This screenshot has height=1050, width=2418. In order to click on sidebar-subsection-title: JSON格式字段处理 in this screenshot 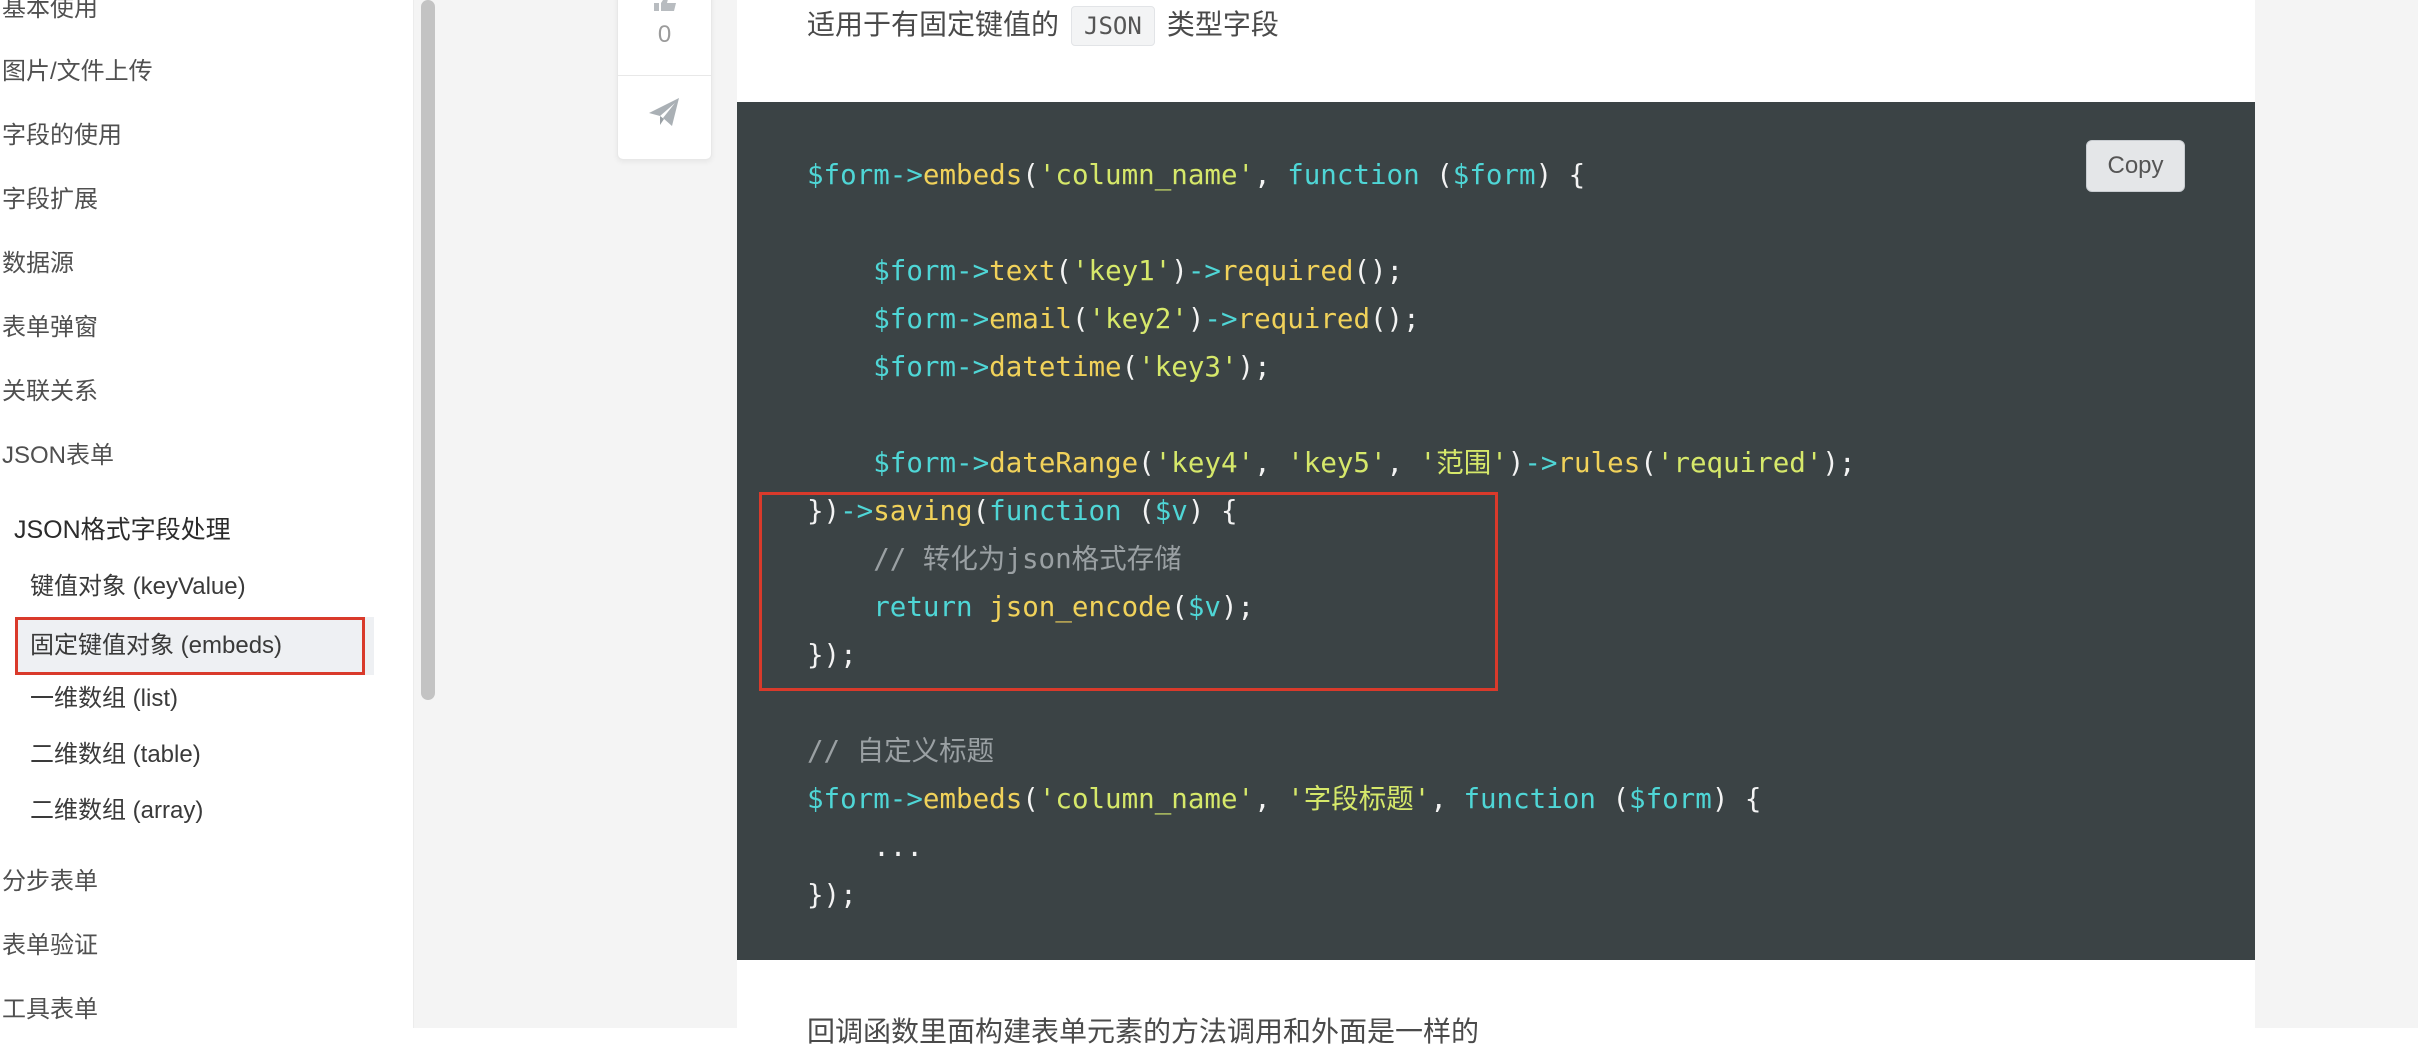, I will do `click(122, 530)`.